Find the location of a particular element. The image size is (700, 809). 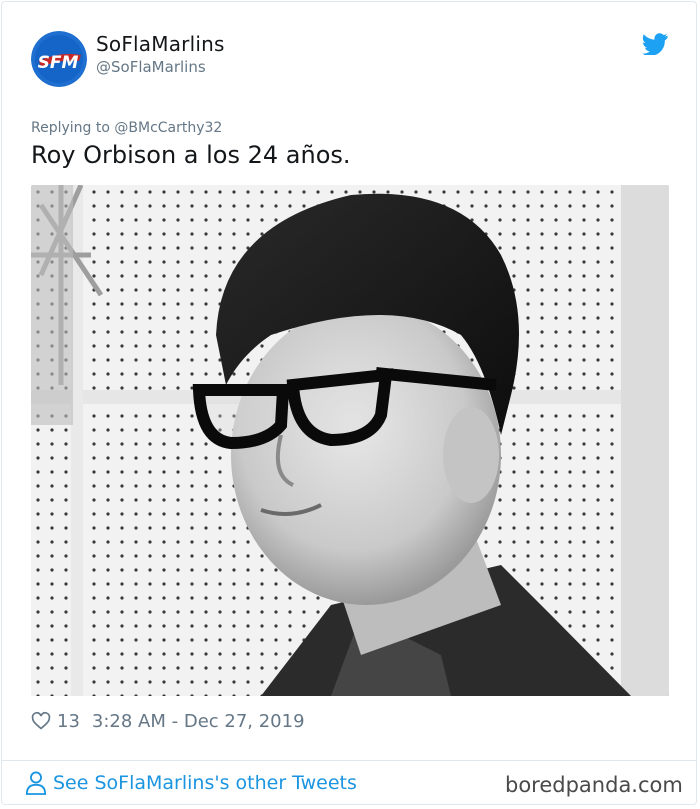

heart-icon is located at coordinates (41, 721).